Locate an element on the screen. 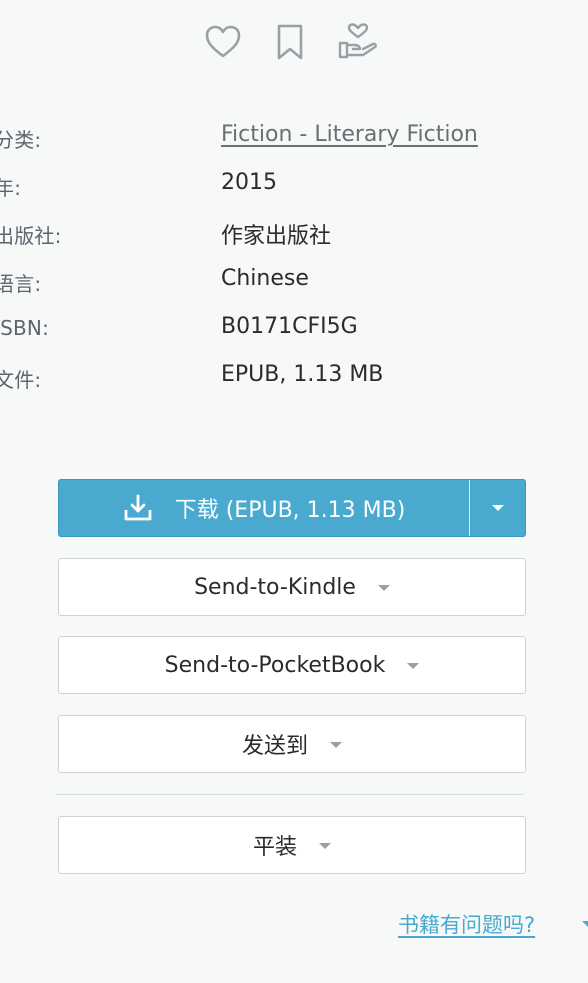  hand-heart-icon is located at coordinates (358, 42).